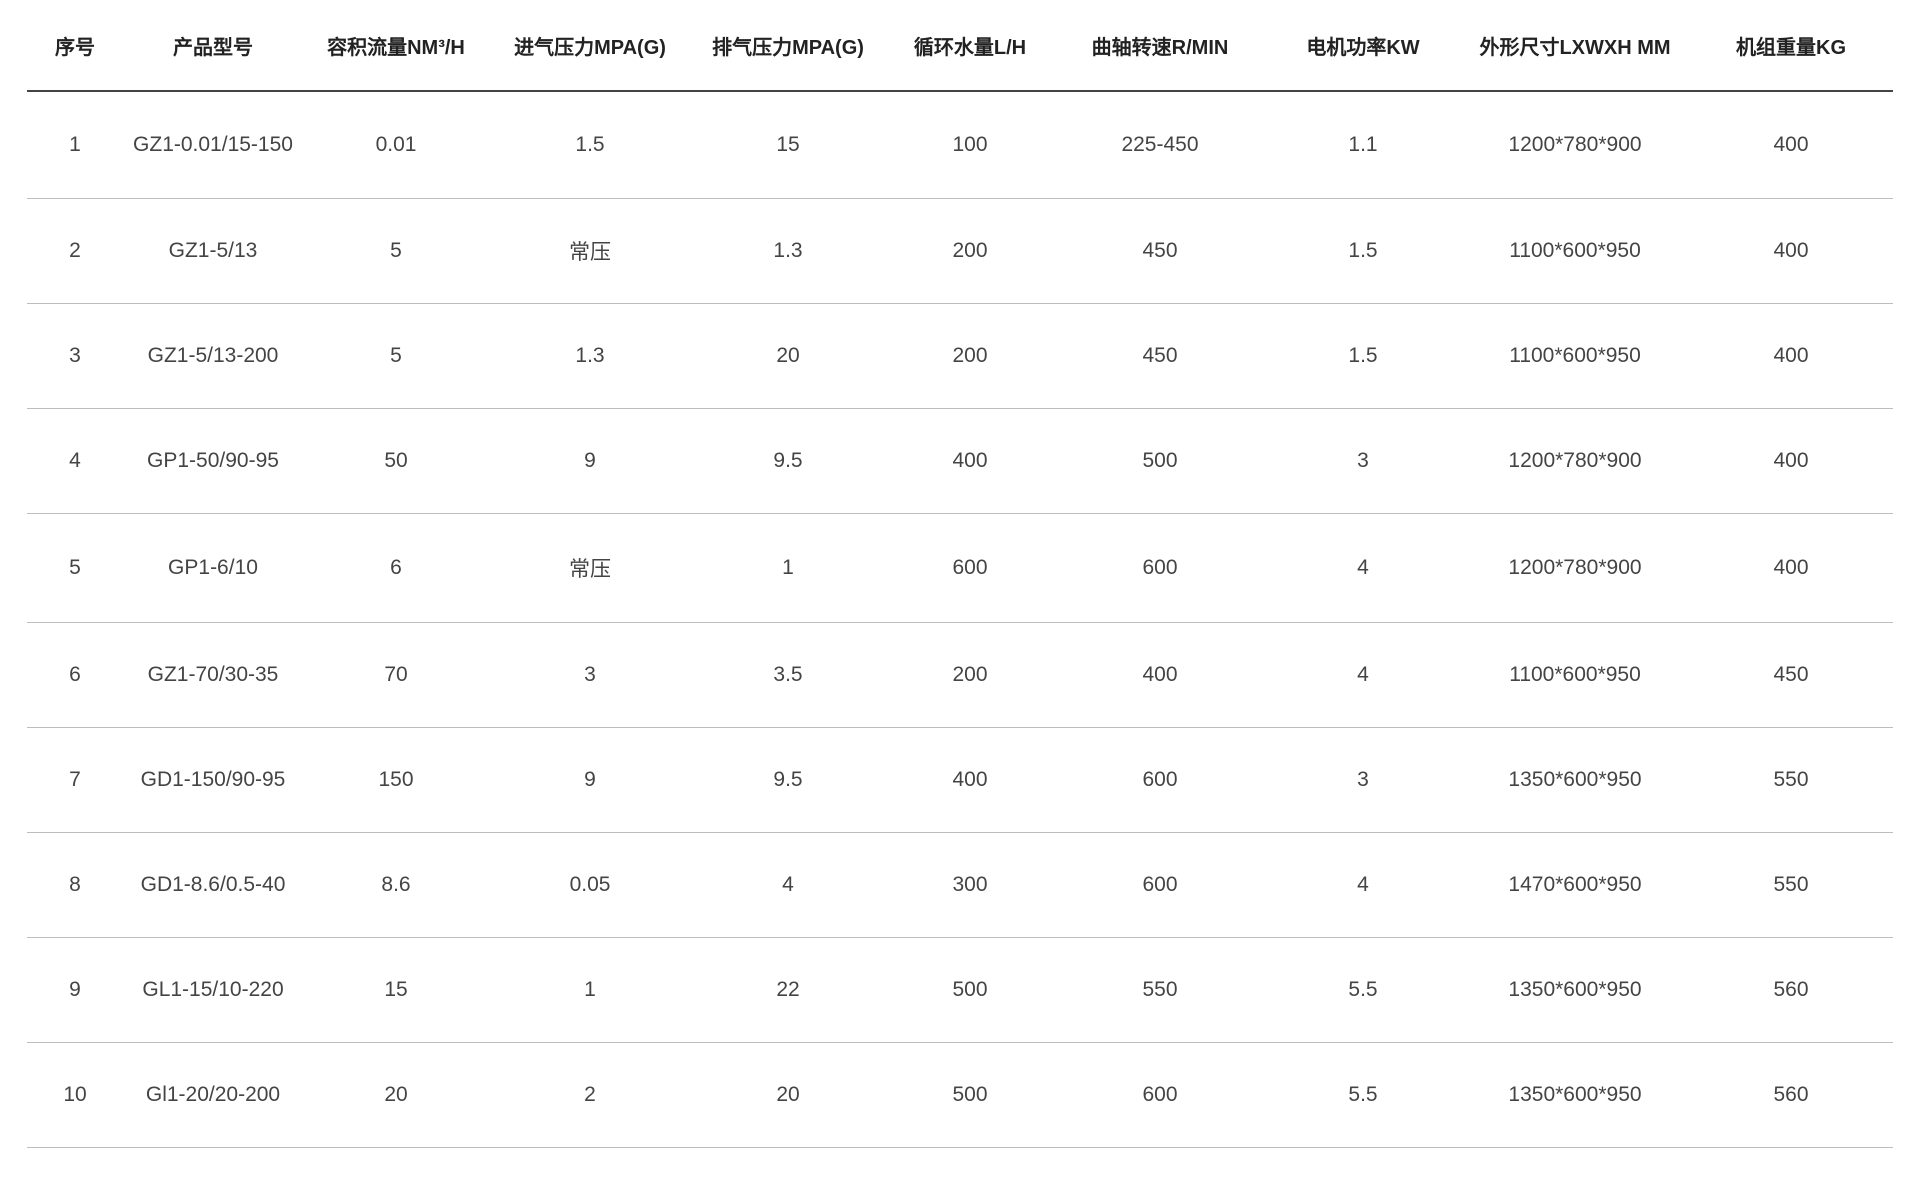  I want to click on cell-flow: 8.6, so click(396, 885).